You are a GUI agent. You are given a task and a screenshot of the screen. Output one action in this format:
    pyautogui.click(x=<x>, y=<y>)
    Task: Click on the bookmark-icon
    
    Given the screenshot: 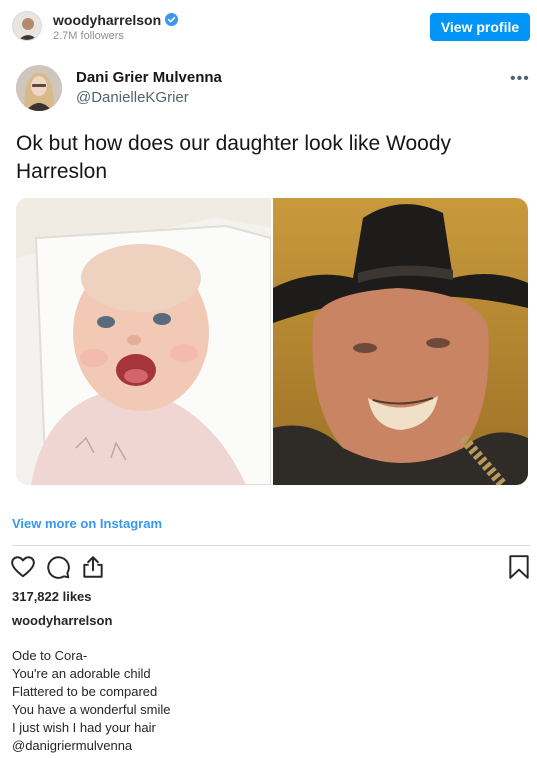 What is the action you would take?
    pyautogui.click(x=519, y=567)
    